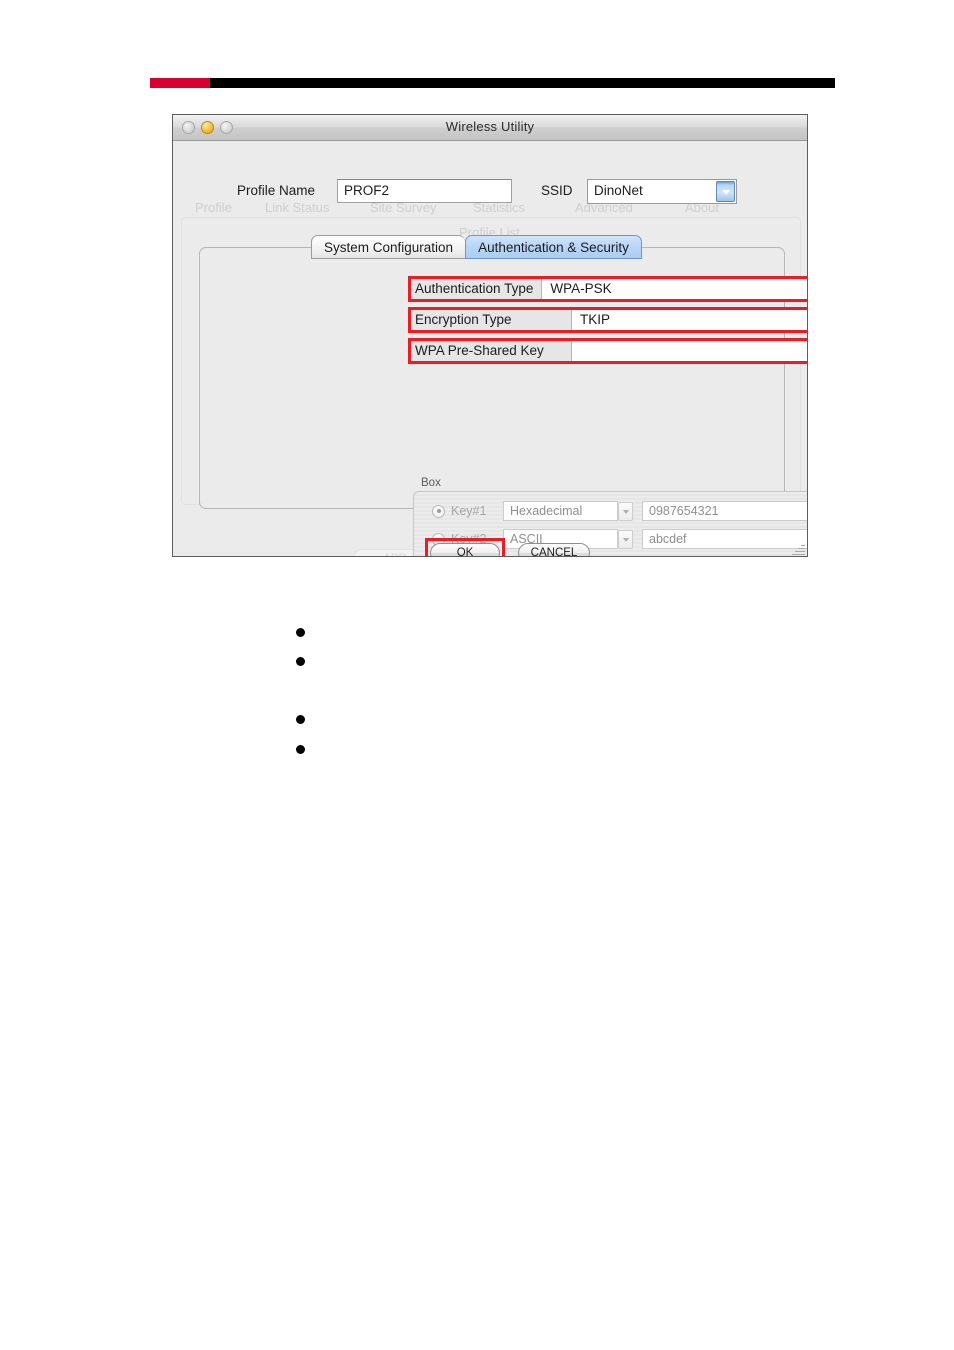 The image size is (954, 1350). Describe the element at coordinates (180, 83) in the screenshot. I see `header-accent-segment` at that location.